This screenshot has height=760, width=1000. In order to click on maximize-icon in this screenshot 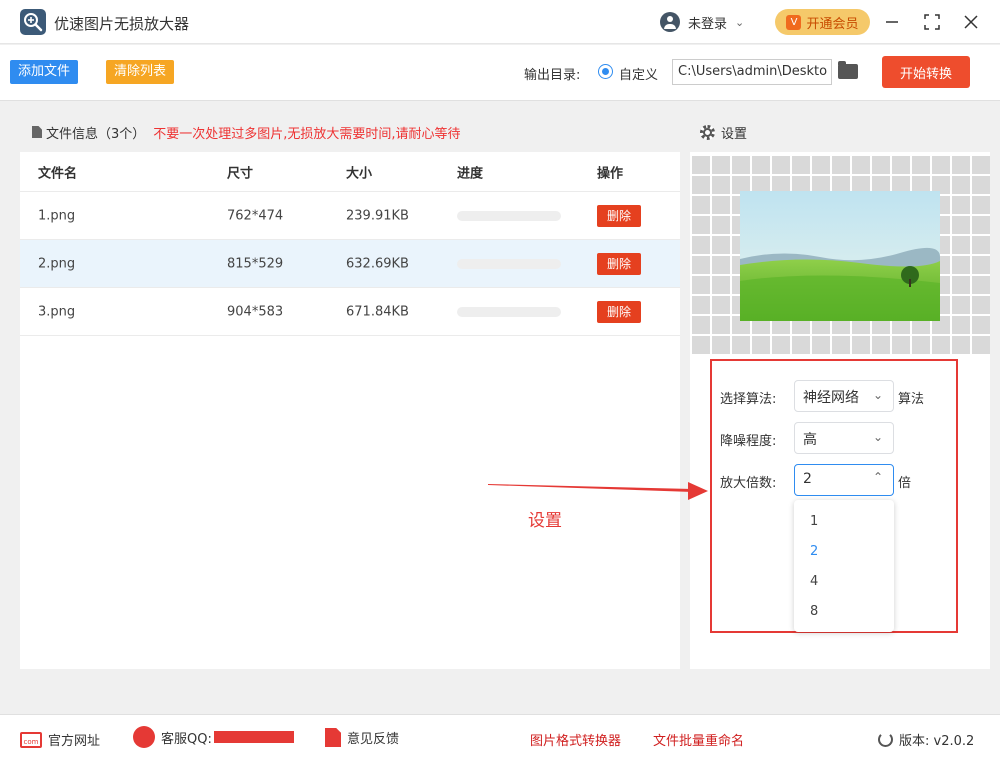, I will do `click(932, 22)`.